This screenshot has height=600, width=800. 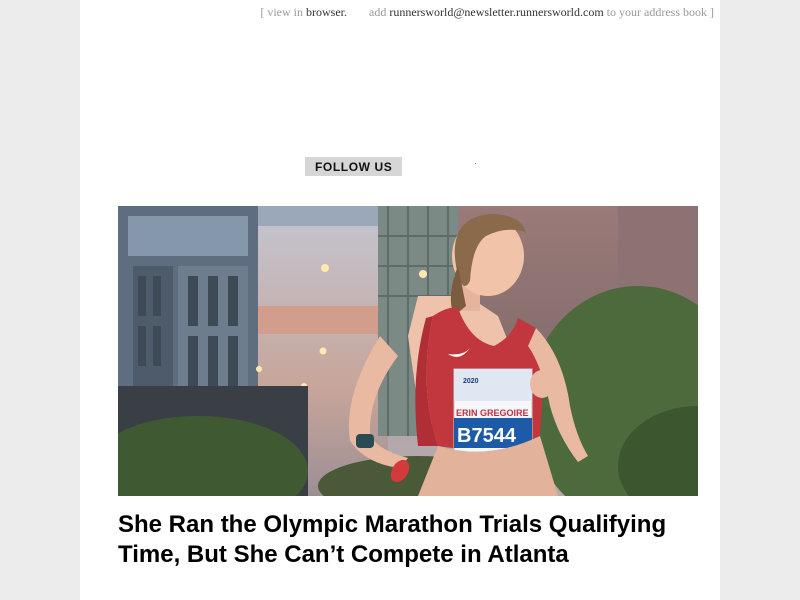 What do you see at coordinates (712, 12) in the screenshot?
I see `preheader-close-bracket: ]` at bounding box center [712, 12].